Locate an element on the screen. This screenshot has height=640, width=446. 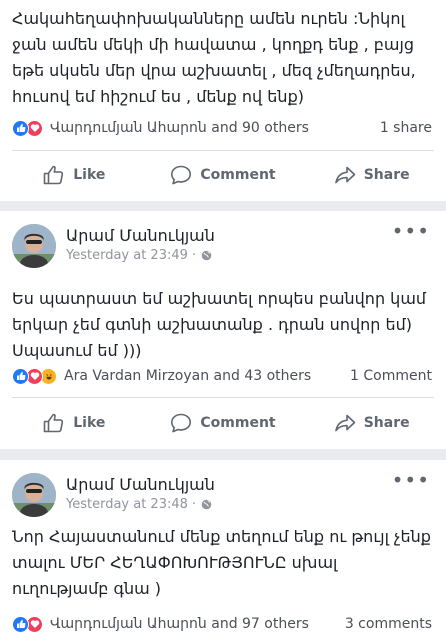
reactors-text: Վարդումյան Ահարոն and 97 others is located at coordinates (195, 624).